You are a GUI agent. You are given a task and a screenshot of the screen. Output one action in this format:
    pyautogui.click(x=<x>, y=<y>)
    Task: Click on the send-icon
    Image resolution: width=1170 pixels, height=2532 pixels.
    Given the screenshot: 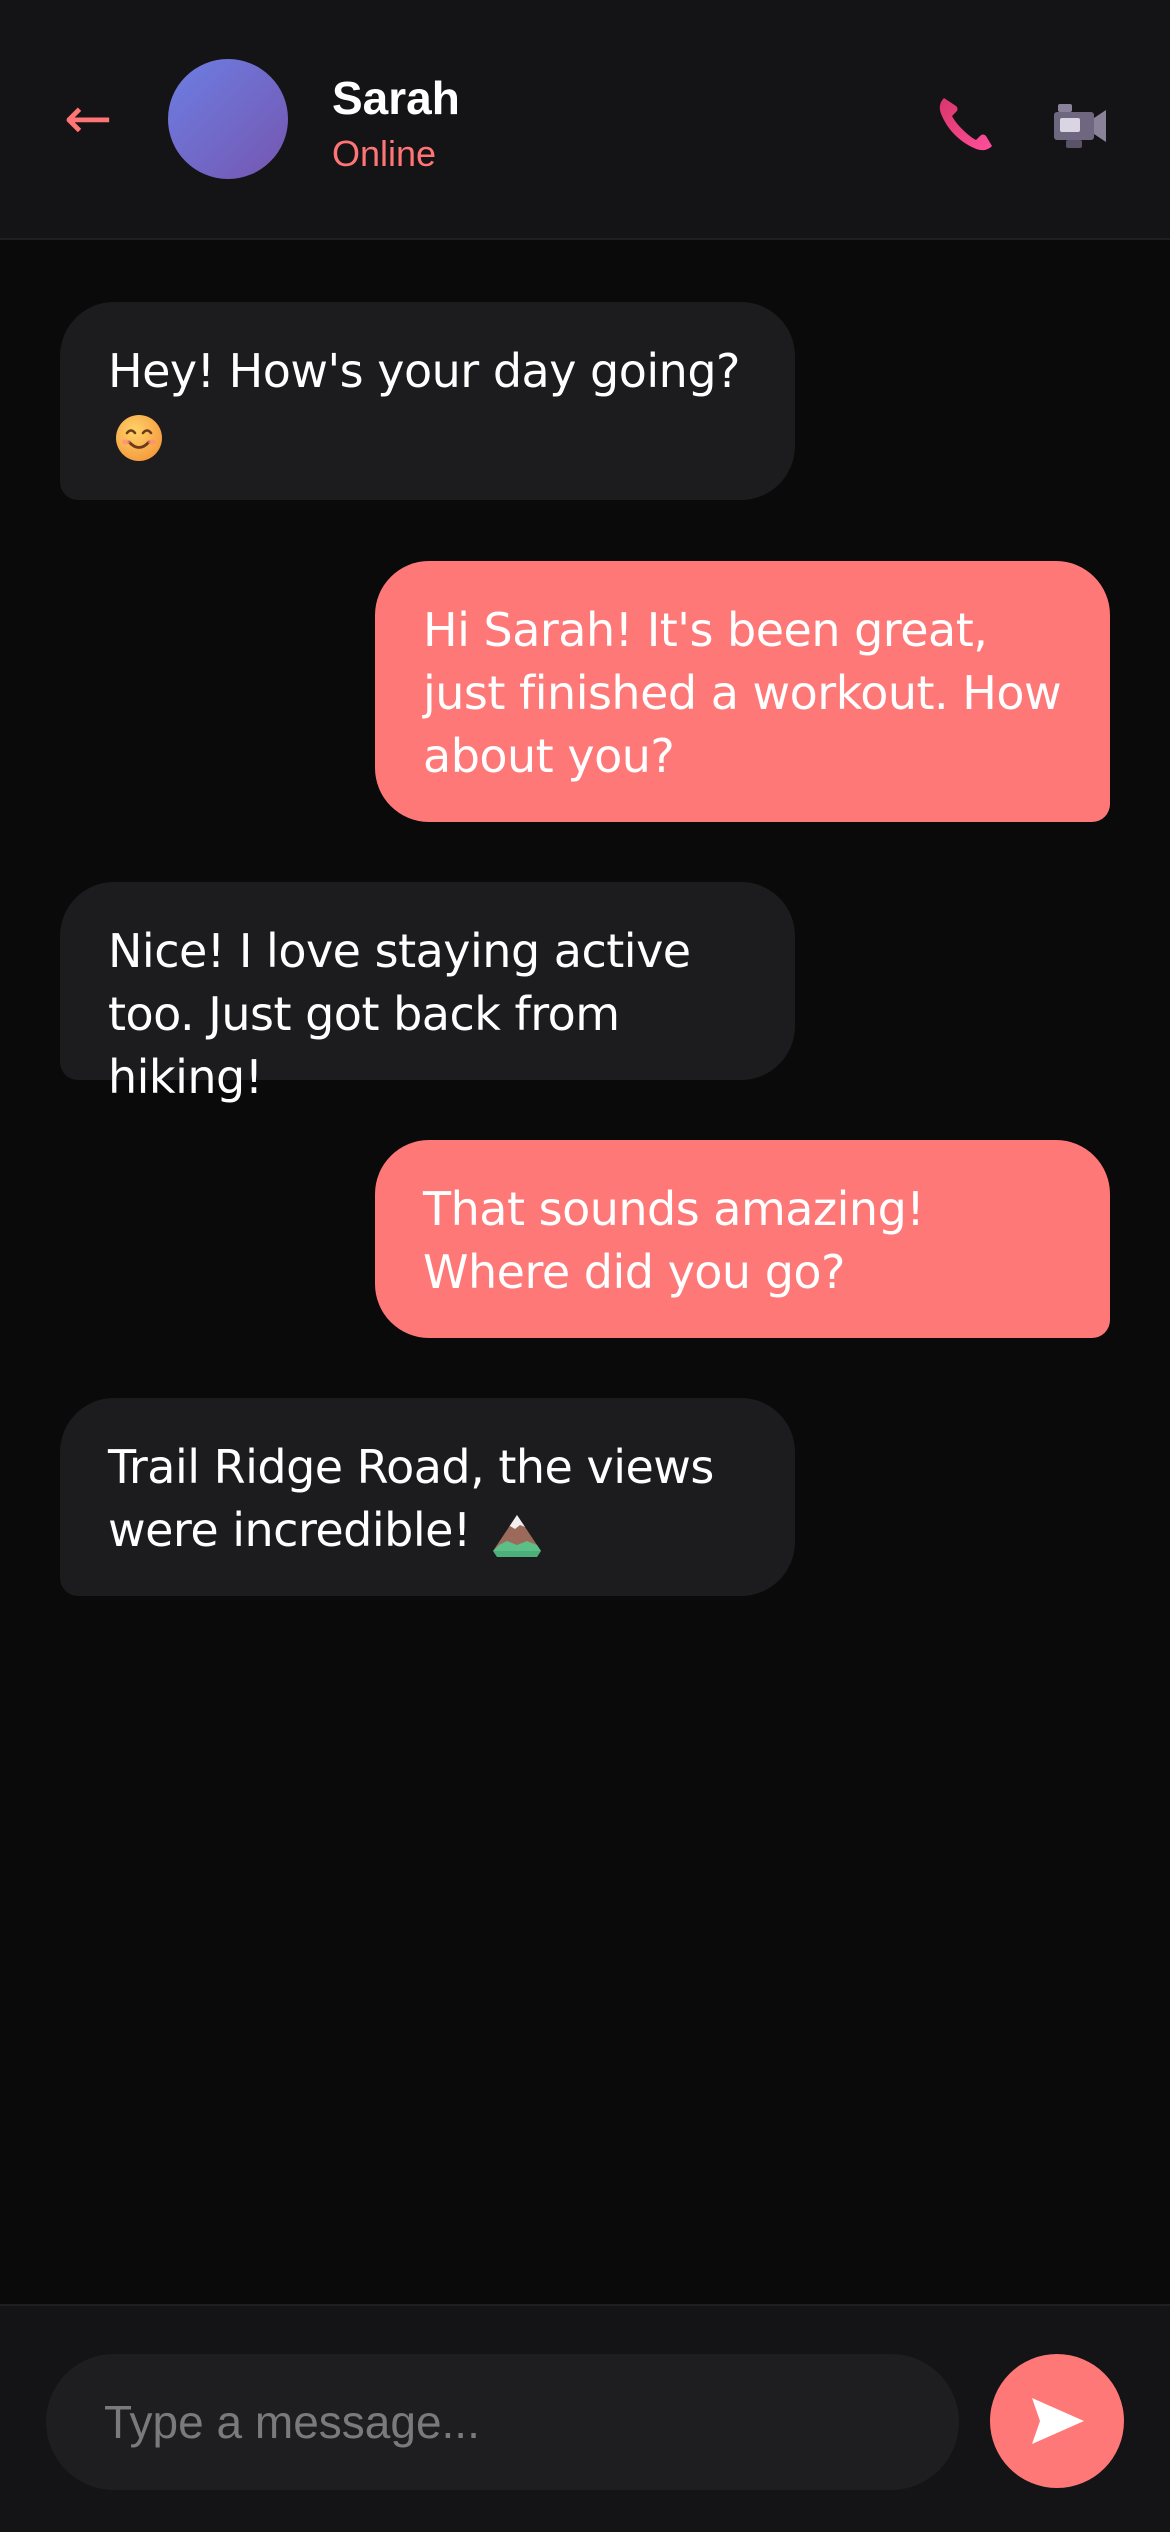 What is the action you would take?
    pyautogui.click(x=1058, y=2421)
    